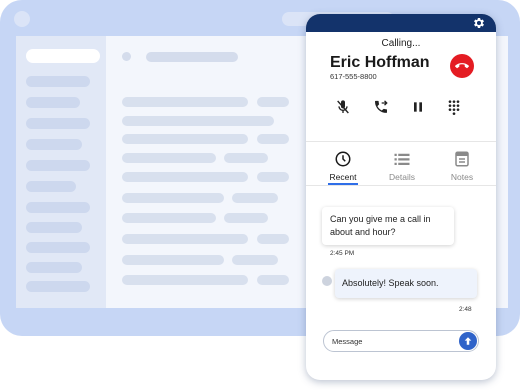  What do you see at coordinates (392, 341) in the screenshot?
I see `message-input` at bounding box center [392, 341].